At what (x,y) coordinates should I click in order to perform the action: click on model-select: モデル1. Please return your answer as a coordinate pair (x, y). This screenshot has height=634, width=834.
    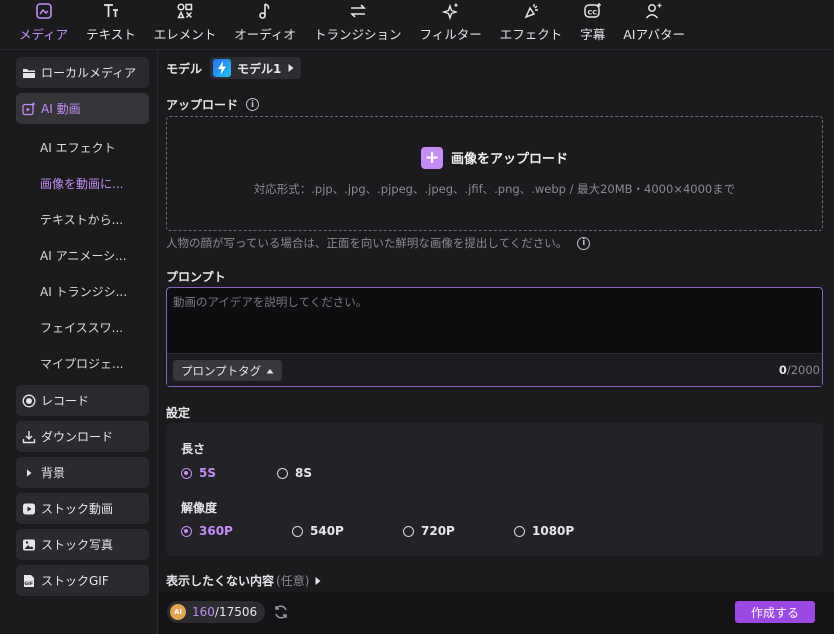
    Looking at the image, I should click on (256, 68).